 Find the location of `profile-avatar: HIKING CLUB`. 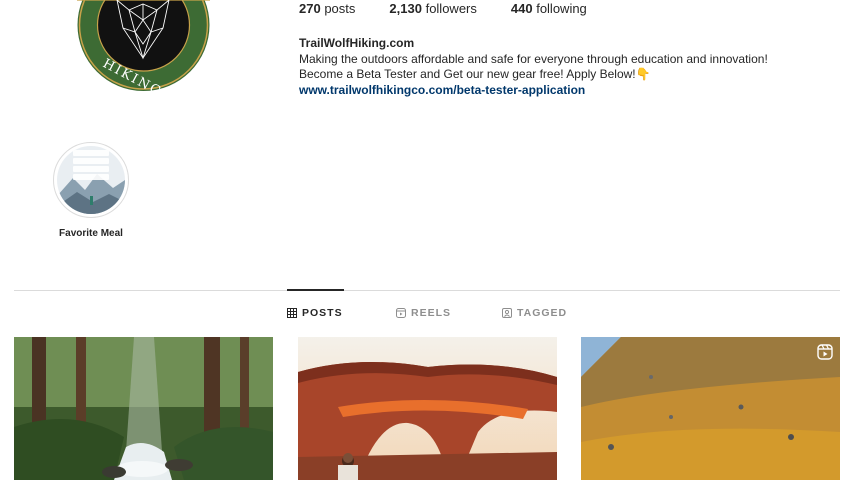

profile-avatar: HIKING CLUB is located at coordinates (144, 62).